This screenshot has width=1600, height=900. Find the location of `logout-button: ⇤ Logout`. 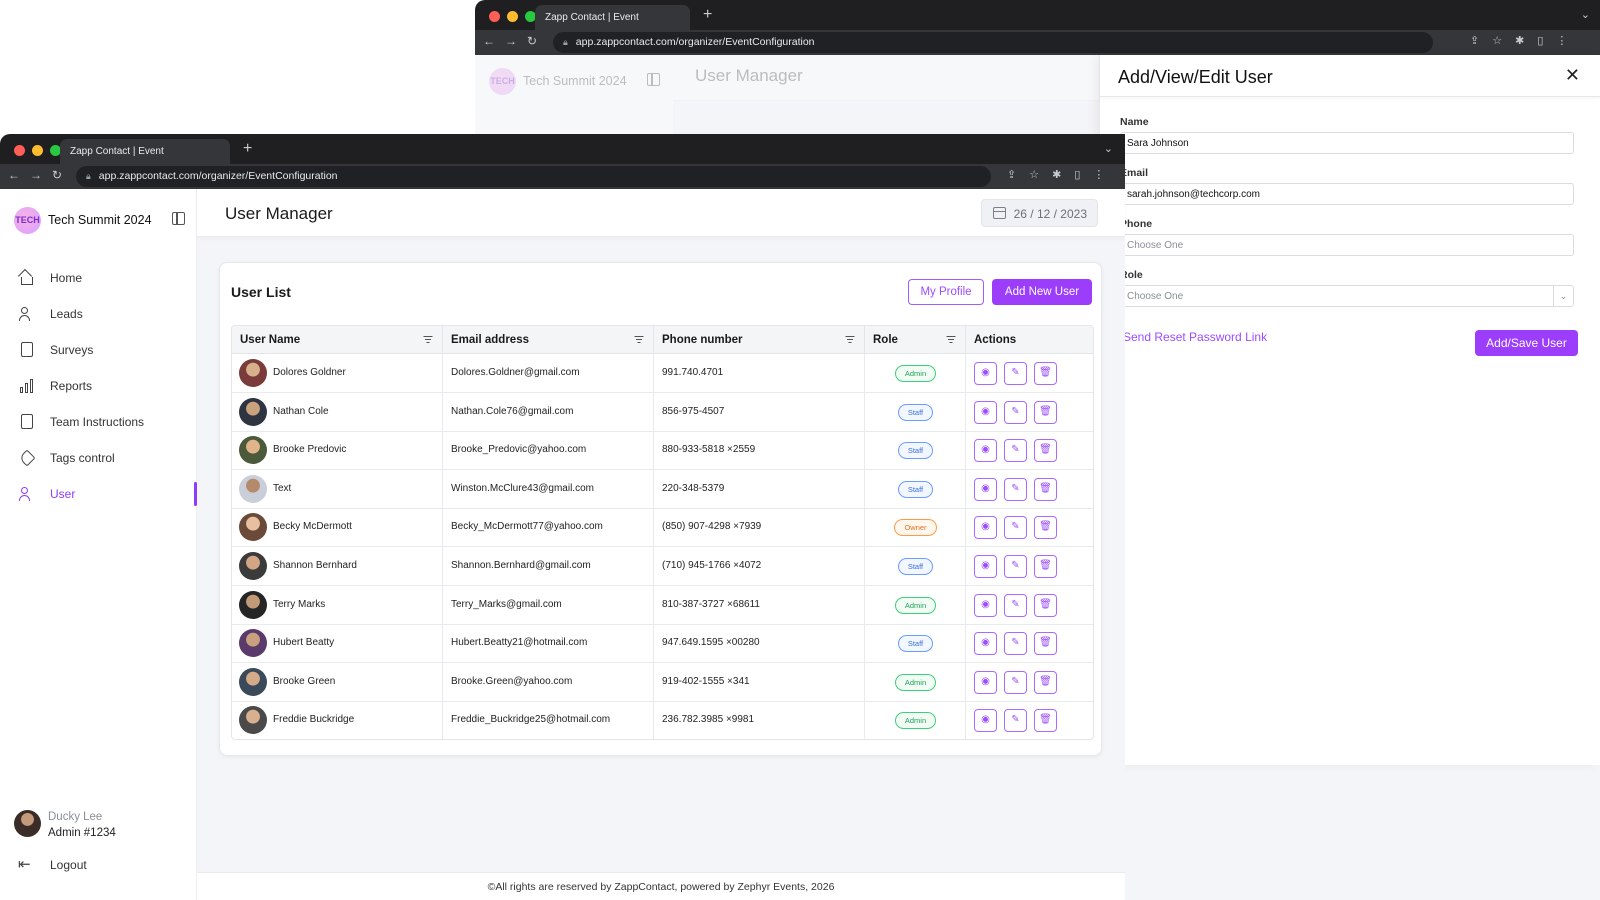

logout-button: ⇤ Logout is located at coordinates (98, 865).